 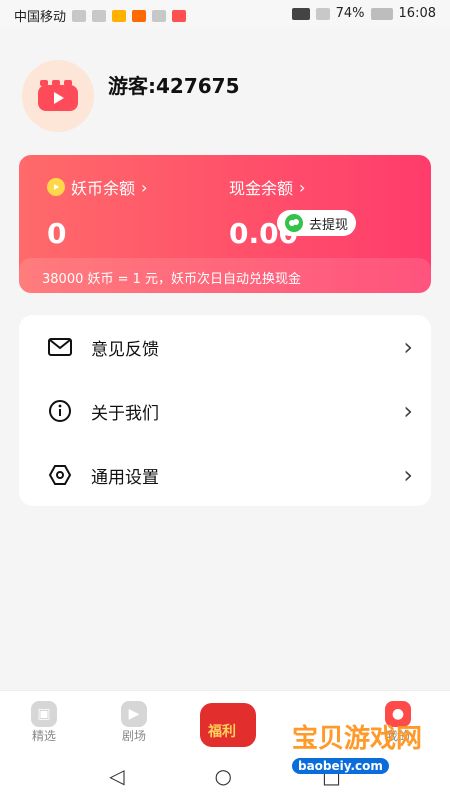 I want to click on coin-icon, so click(x=56, y=187).